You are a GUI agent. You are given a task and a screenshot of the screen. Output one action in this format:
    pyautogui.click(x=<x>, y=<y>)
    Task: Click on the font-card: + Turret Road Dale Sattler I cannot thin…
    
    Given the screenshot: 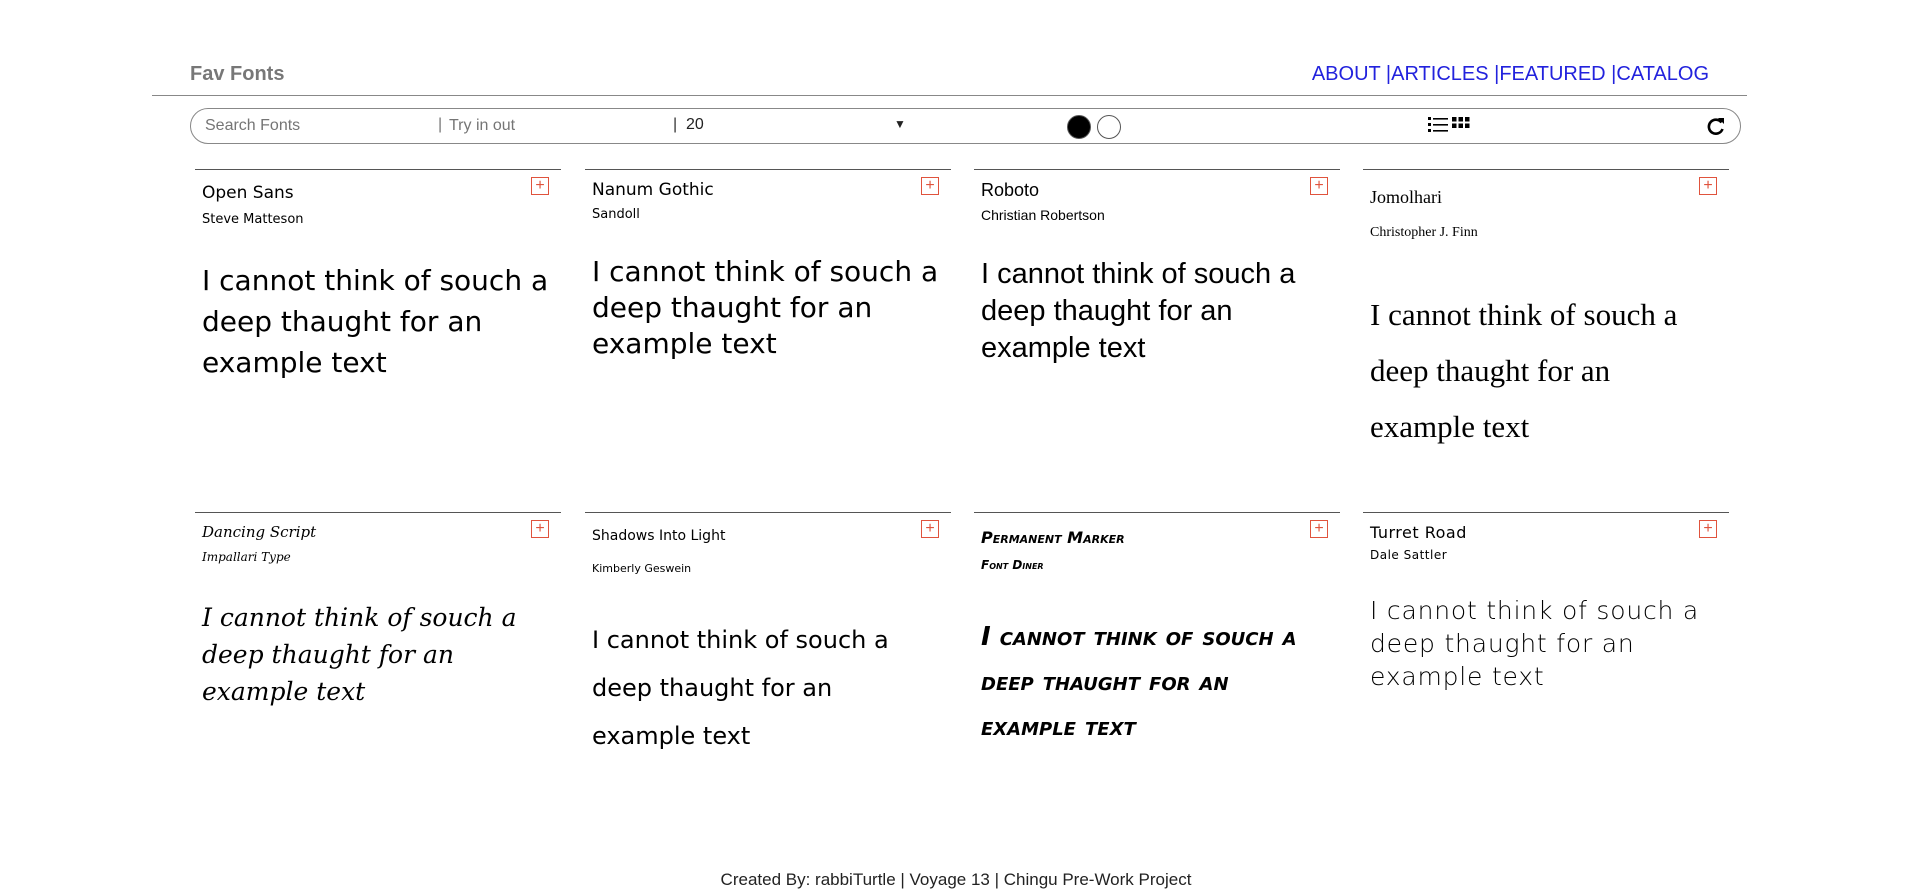 What is the action you would take?
    pyautogui.click(x=1546, y=637)
    